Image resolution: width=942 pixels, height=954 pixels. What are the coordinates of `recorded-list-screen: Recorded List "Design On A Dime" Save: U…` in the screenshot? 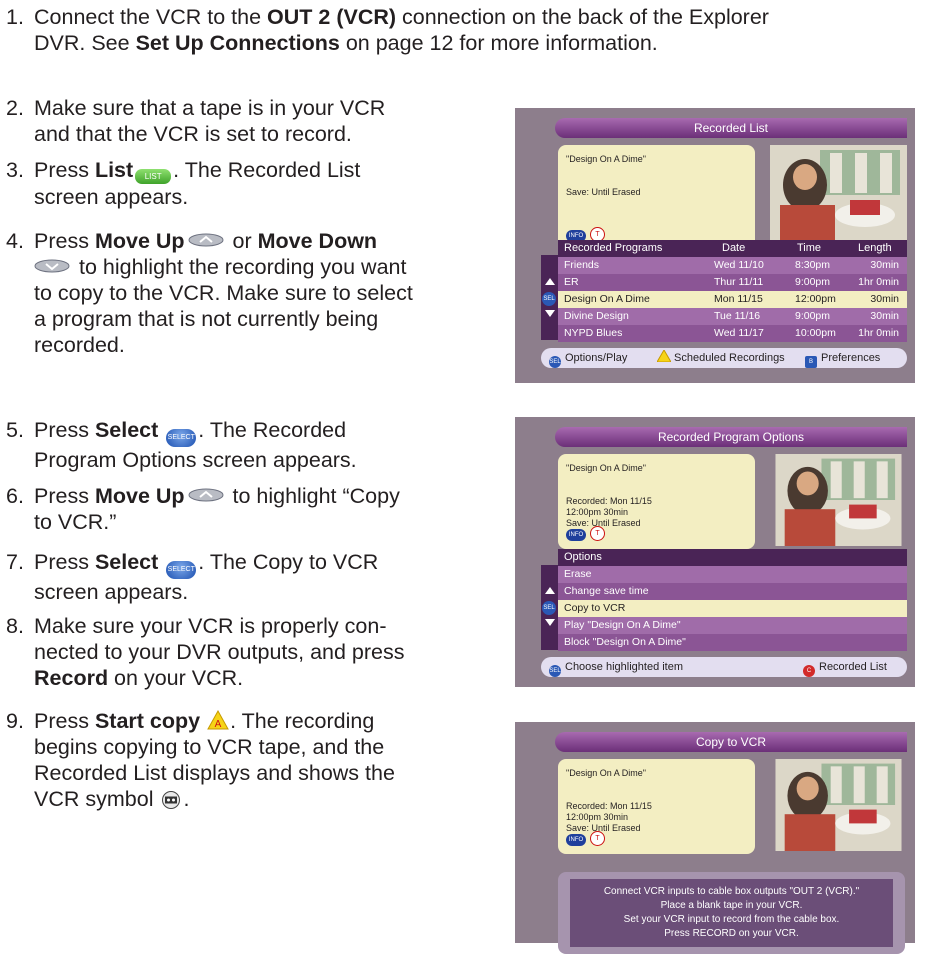 It's located at (715, 245).